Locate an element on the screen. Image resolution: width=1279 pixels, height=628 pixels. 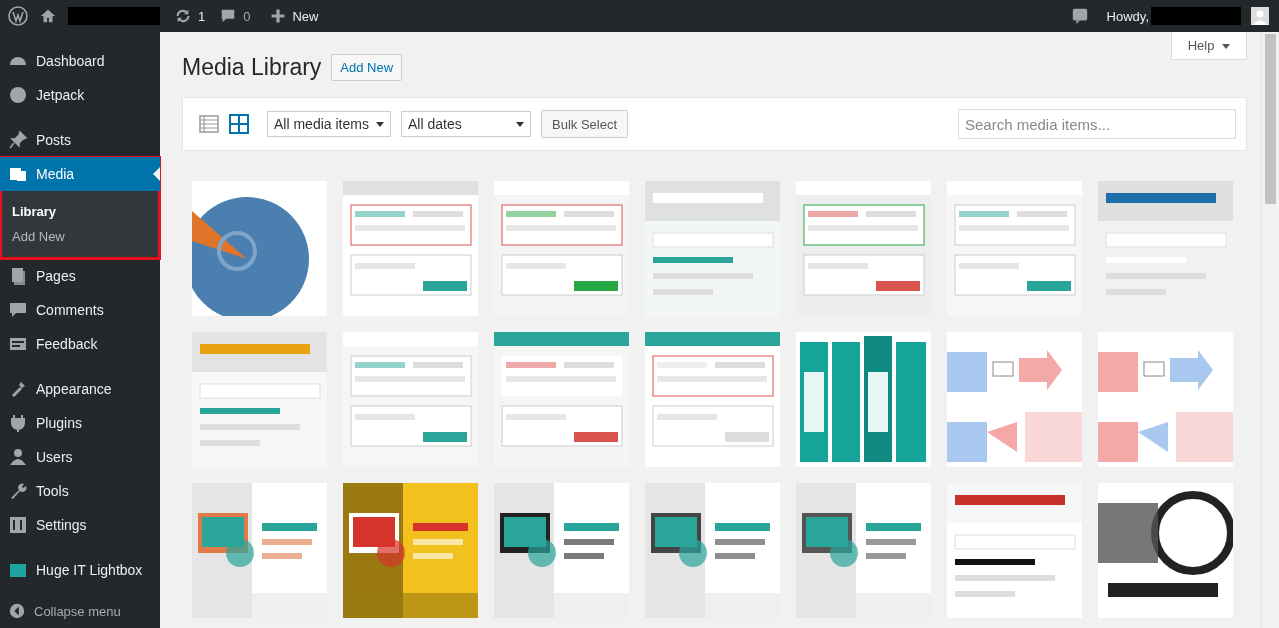
menu-item: Tools is located at coordinates (80, 491).